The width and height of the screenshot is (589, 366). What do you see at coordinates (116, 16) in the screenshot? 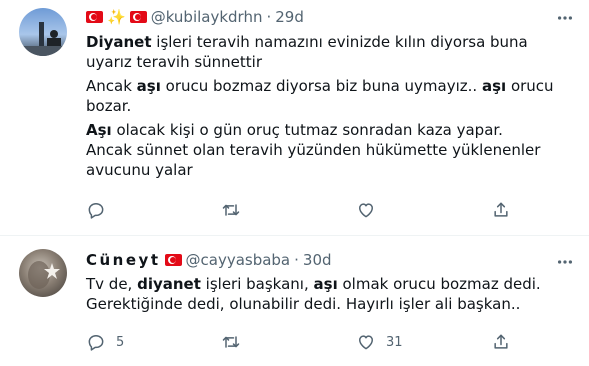
I see `sparkles-icon: ✨` at bounding box center [116, 16].